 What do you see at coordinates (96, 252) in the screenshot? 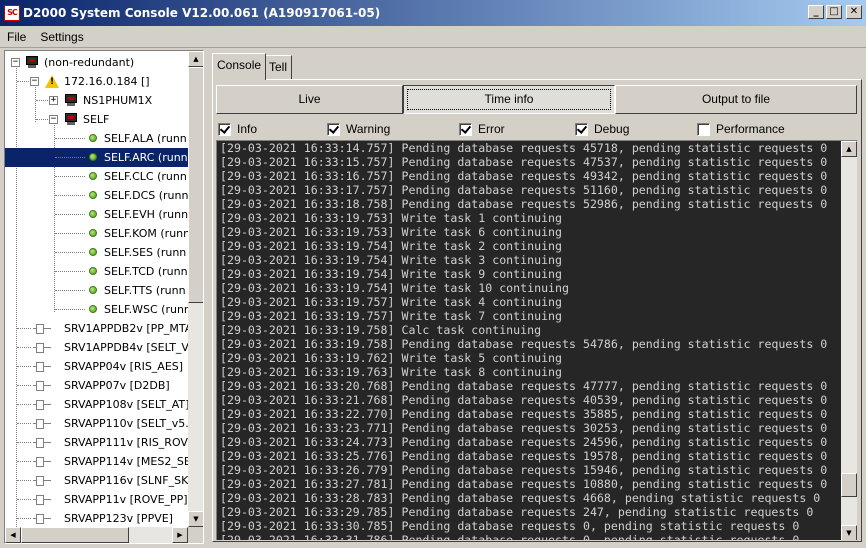
I see `tree-node-process: SELF.SES (runn` at bounding box center [96, 252].